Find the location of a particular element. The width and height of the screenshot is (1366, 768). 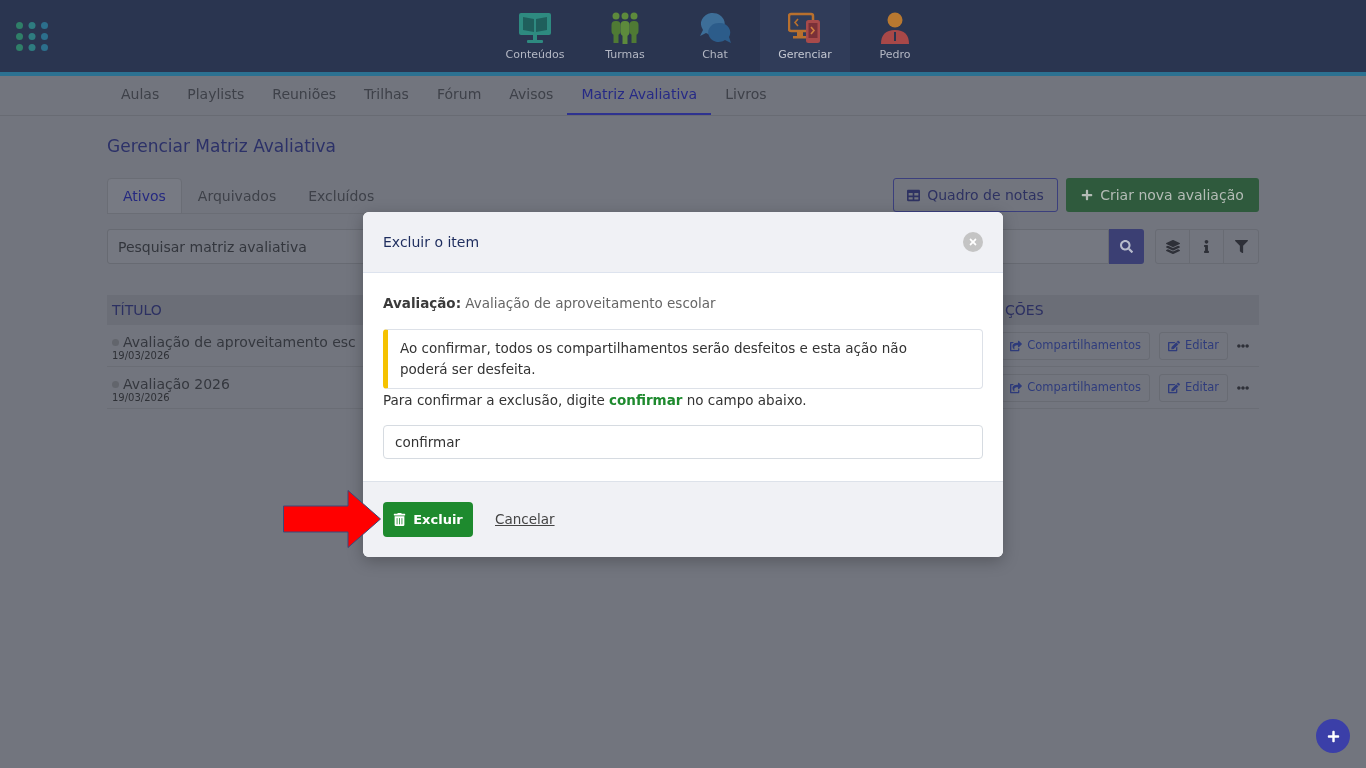

layers-icon is located at coordinates (1172, 246).